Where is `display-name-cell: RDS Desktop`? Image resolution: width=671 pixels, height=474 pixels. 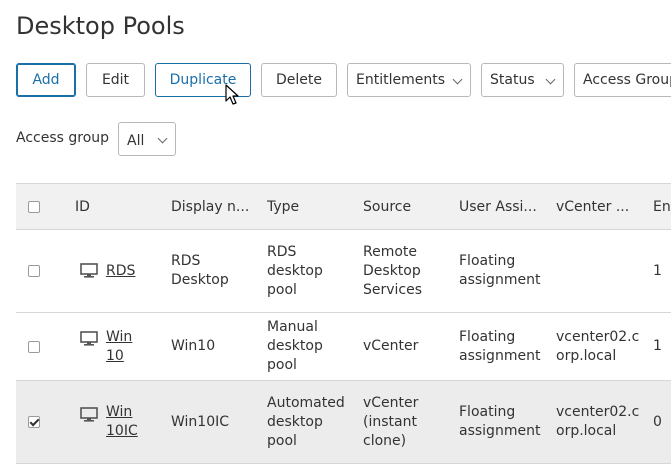
display-name-cell: RDS Desktop is located at coordinates (200, 270).